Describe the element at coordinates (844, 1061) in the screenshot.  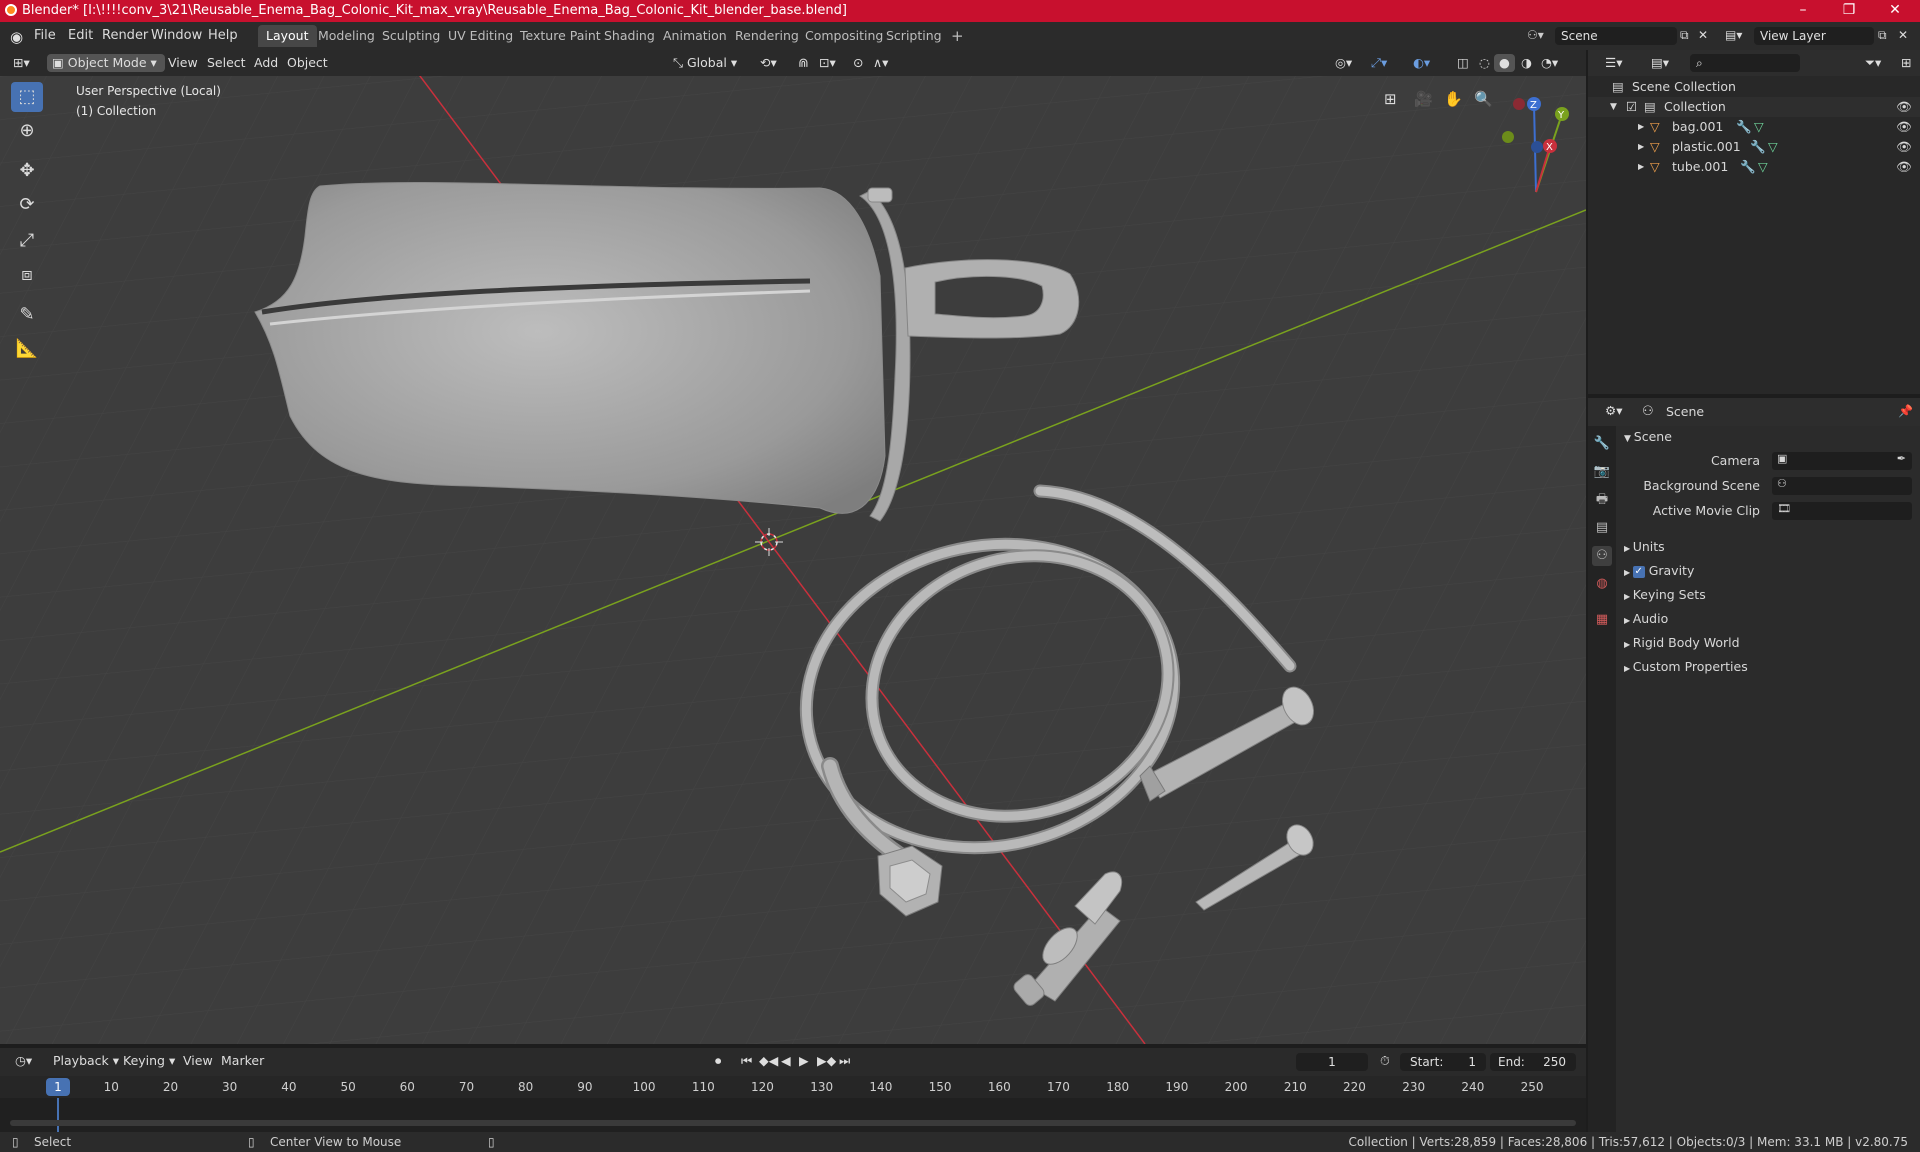
I see `jump-end-button: ⏭` at that location.